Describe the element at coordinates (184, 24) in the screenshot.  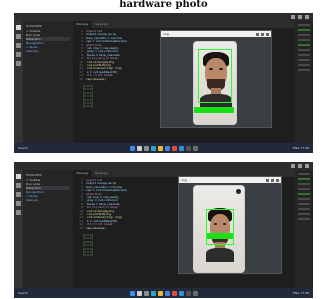
I see `editor-tabs: main.py faces.py` at that location.